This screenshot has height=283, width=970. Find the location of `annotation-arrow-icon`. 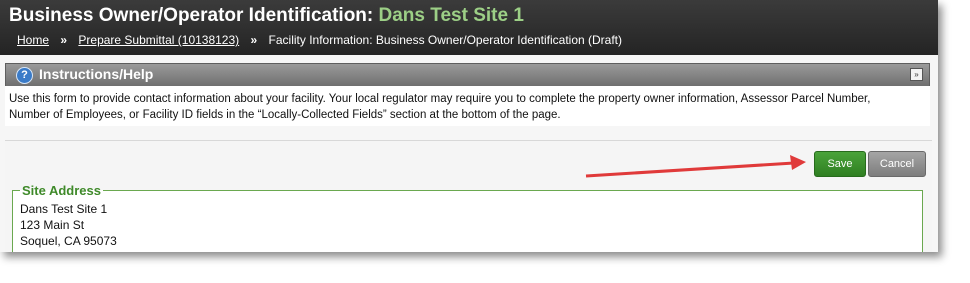

annotation-arrow-icon is located at coordinates (695, 166).